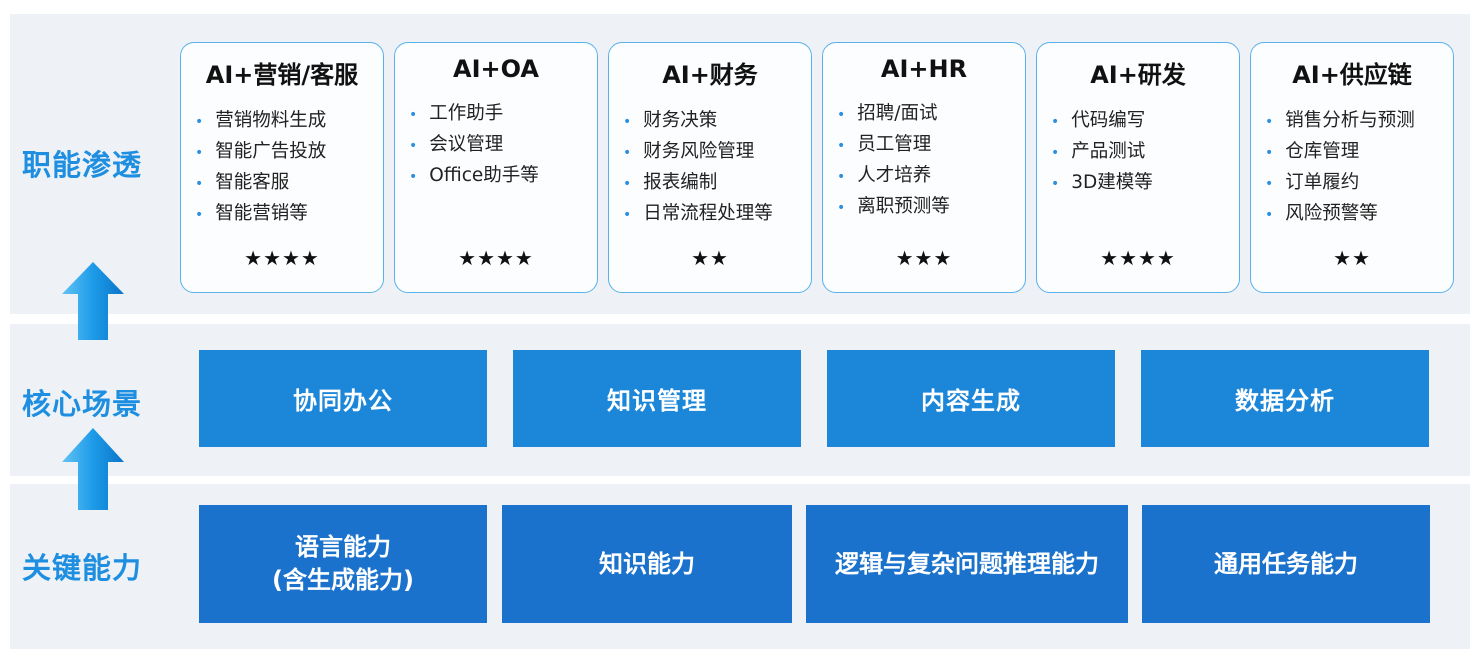 This screenshot has width=1479, height=661. I want to click on list-item: • 人才培养, so click(884, 175).